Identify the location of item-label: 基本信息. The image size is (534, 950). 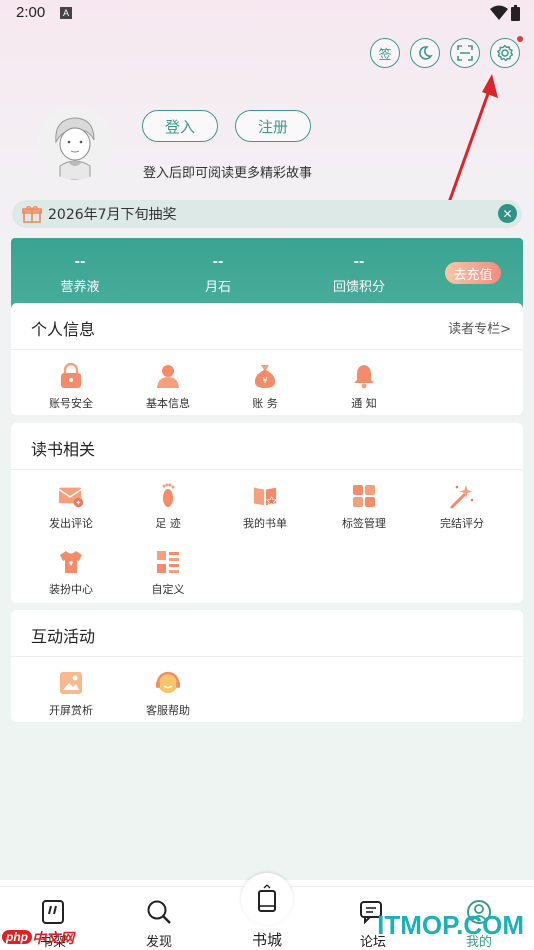
(168, 403).